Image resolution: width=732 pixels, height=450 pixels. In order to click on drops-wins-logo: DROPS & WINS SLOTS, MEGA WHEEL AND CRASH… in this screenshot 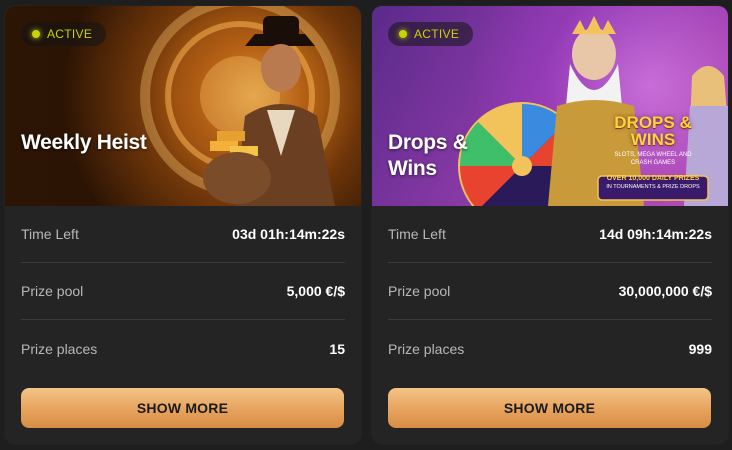, I will do `click(653, 152)`.